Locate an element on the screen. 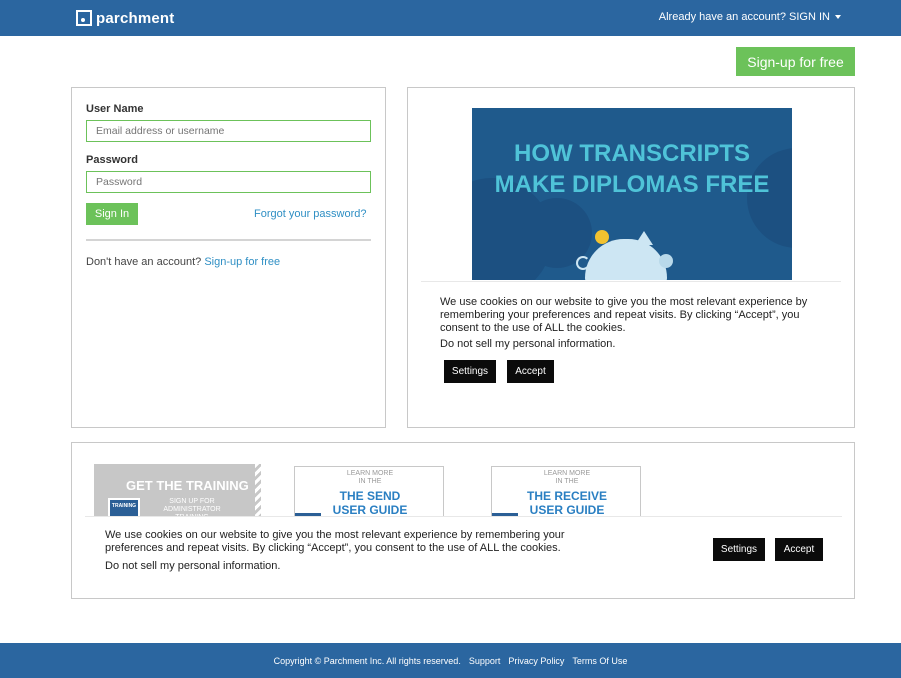 The height and width of the screenshot is (678, 901). send-guide-small-line2: IN THE is located at coordinates (370, 481).